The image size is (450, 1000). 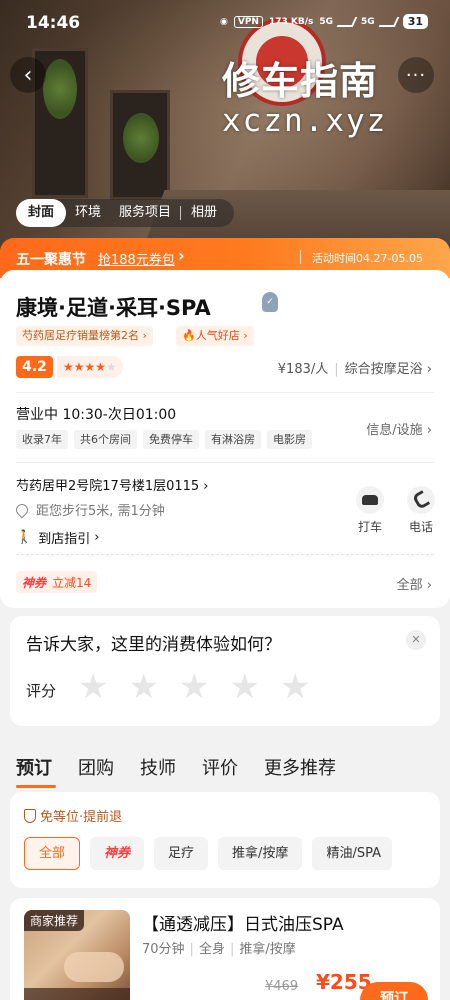 What do you see at coordinates (69, 367) in the screenshot?
I see `rating: 4.2 ★★★★★` at bounding box center [69, 367].